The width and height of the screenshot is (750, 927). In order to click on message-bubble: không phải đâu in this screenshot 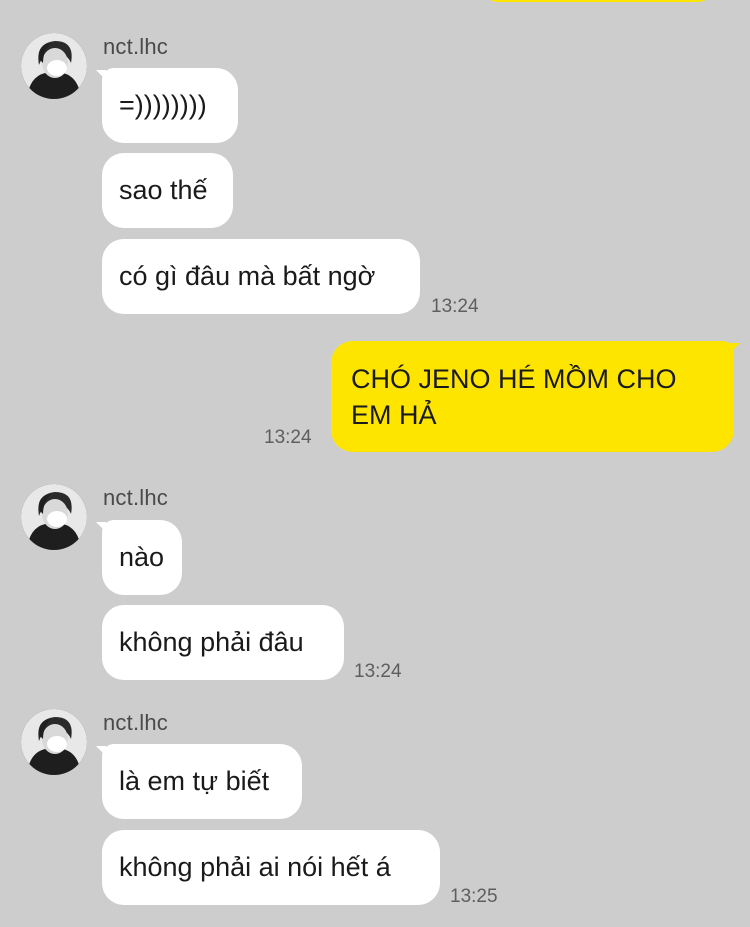, I will do `click(223, 642)`.